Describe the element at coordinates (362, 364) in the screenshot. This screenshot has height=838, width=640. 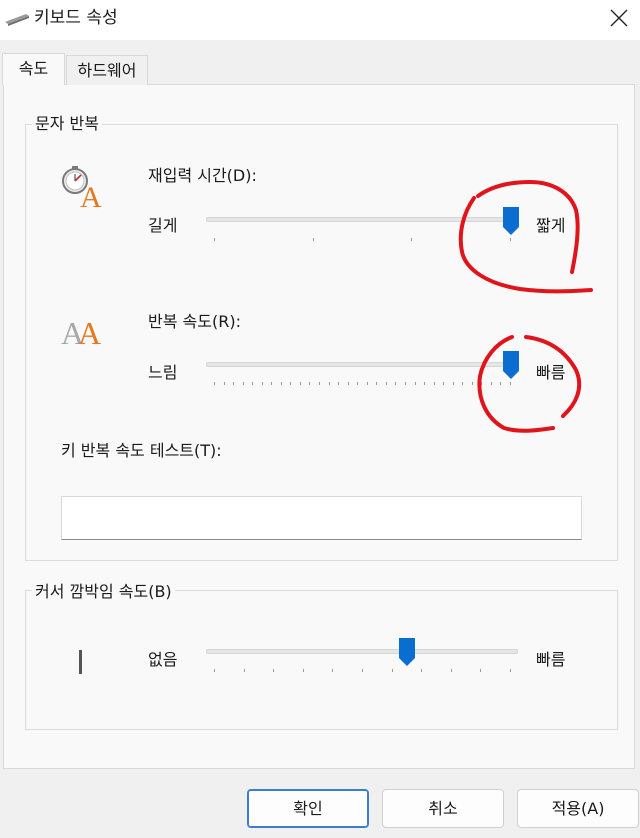
I see `repeat-rate-slider-track` at that location.